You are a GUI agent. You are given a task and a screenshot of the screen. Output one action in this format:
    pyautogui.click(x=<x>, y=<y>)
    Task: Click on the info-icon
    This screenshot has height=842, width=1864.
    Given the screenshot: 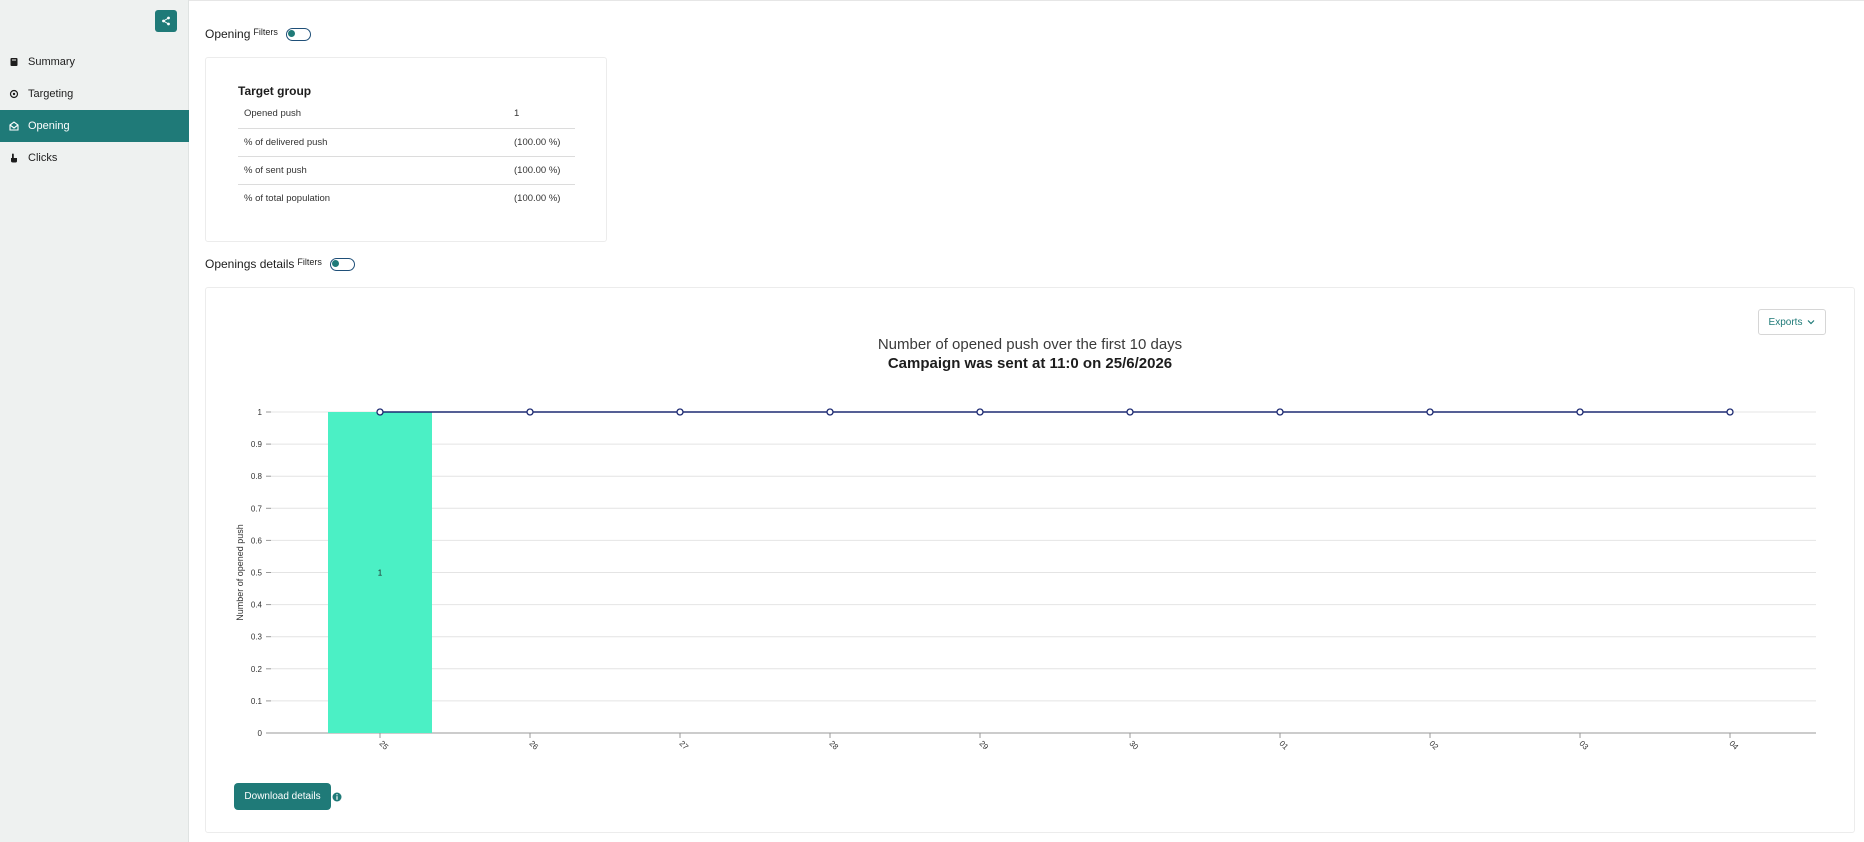 What is the action you would take?
    pyautogui.click(x=337, y=797)
    